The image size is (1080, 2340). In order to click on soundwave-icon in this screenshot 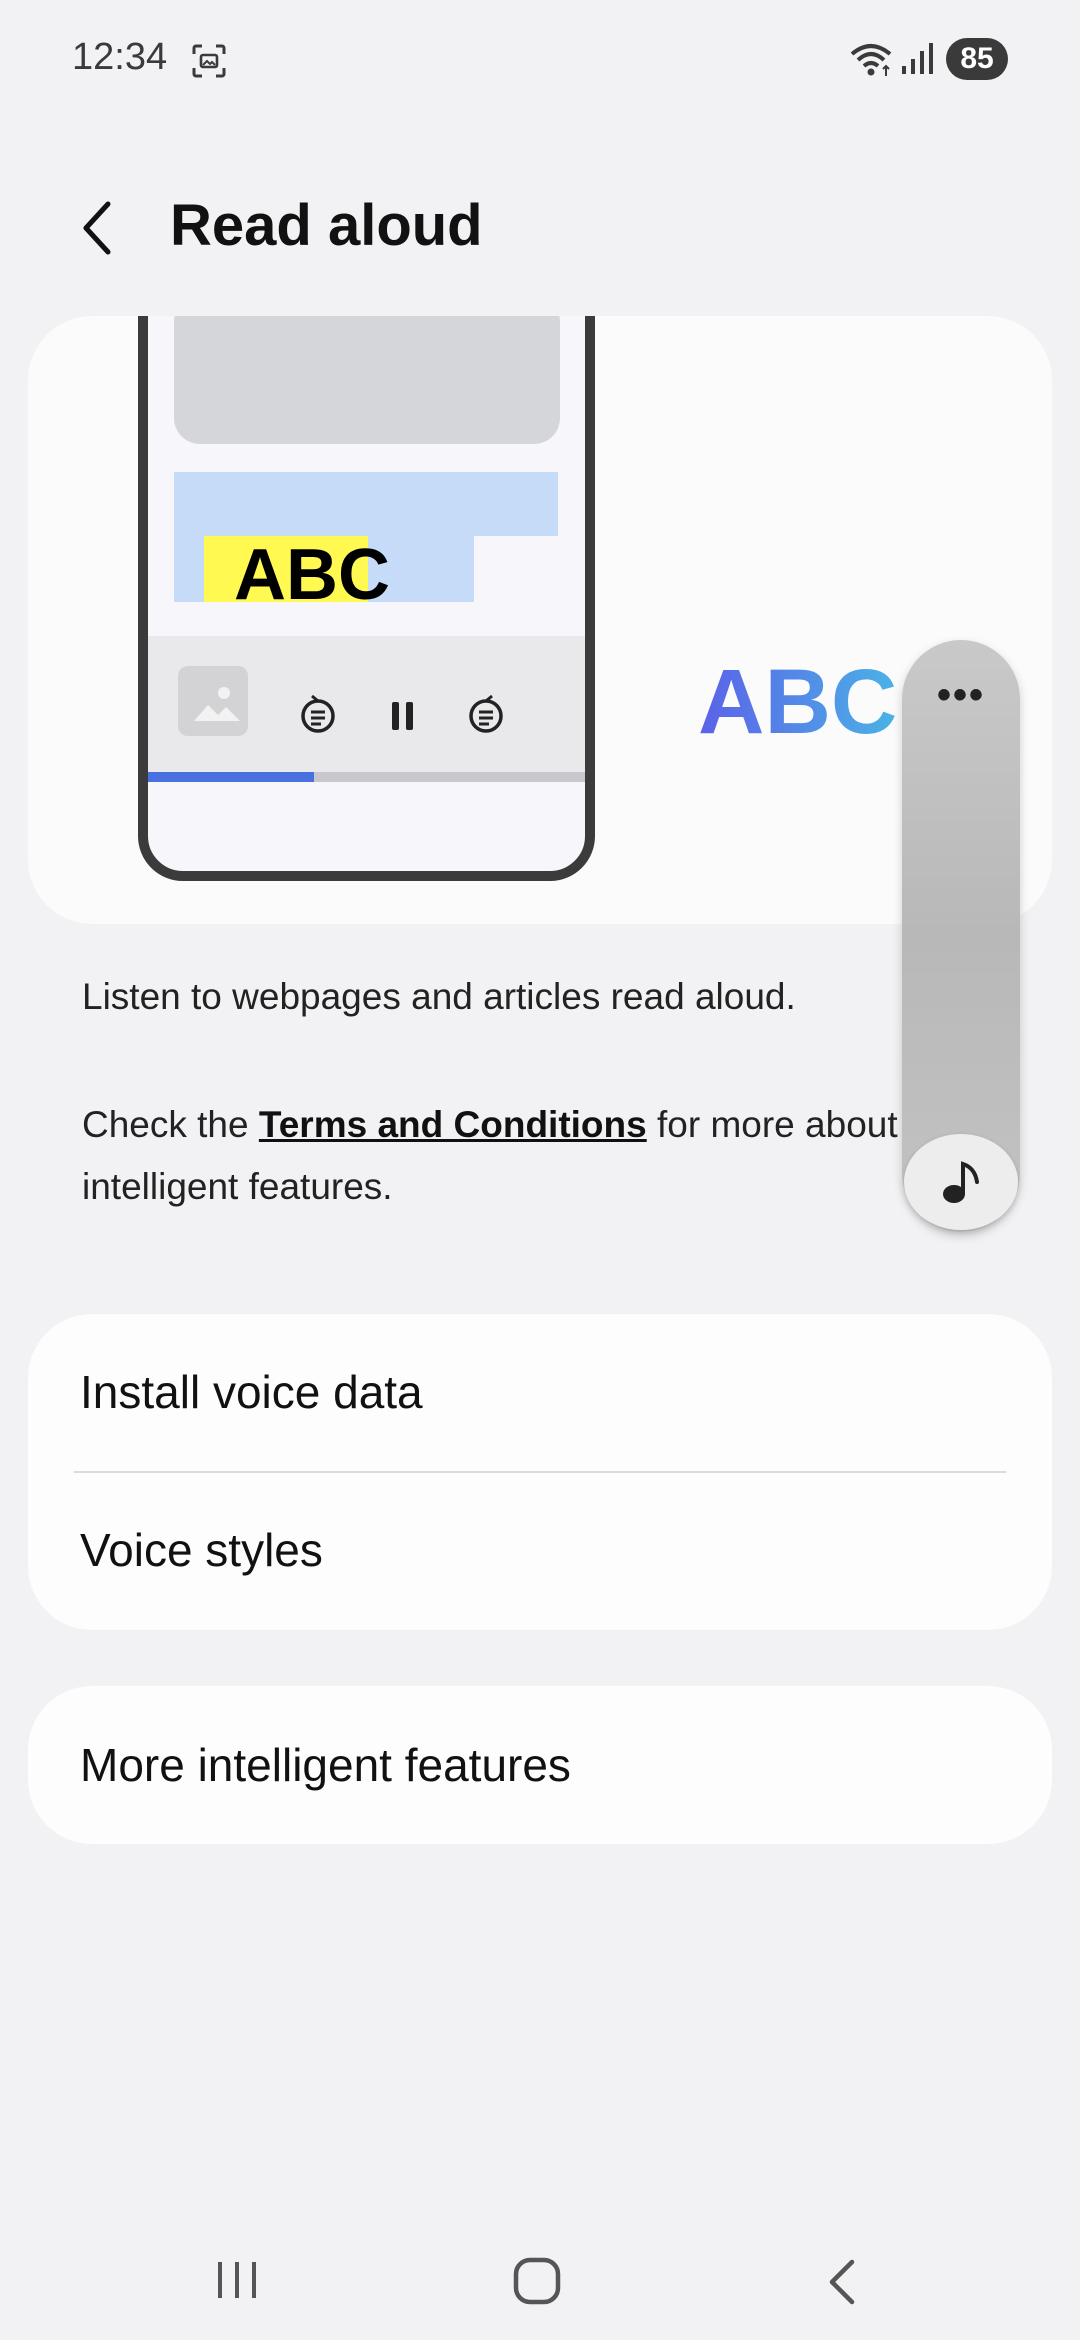, I will do `click(790, 581)`.